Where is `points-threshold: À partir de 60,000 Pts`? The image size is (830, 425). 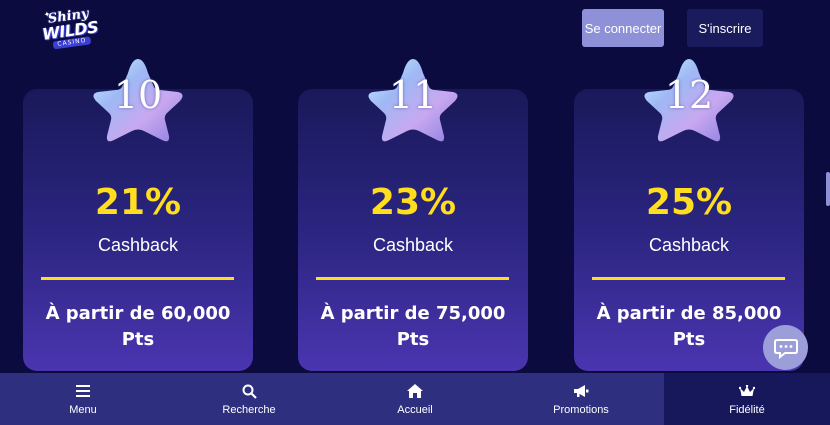
points-threshold: À partir de 60,000 Pts is located at coordinates (138, 327).